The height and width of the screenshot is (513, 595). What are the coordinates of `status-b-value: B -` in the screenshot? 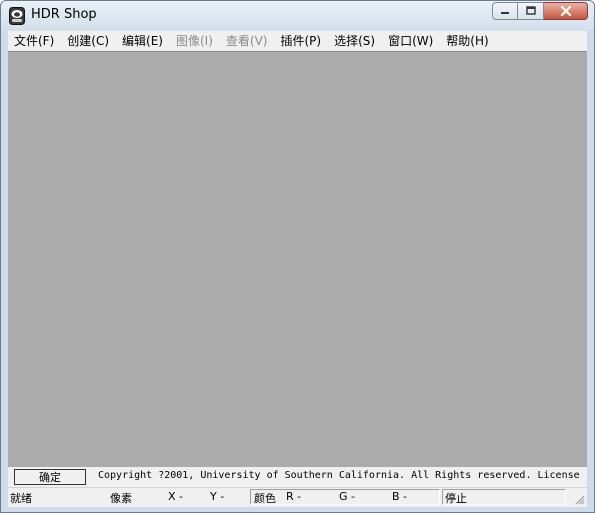 It's located at (400, 496).